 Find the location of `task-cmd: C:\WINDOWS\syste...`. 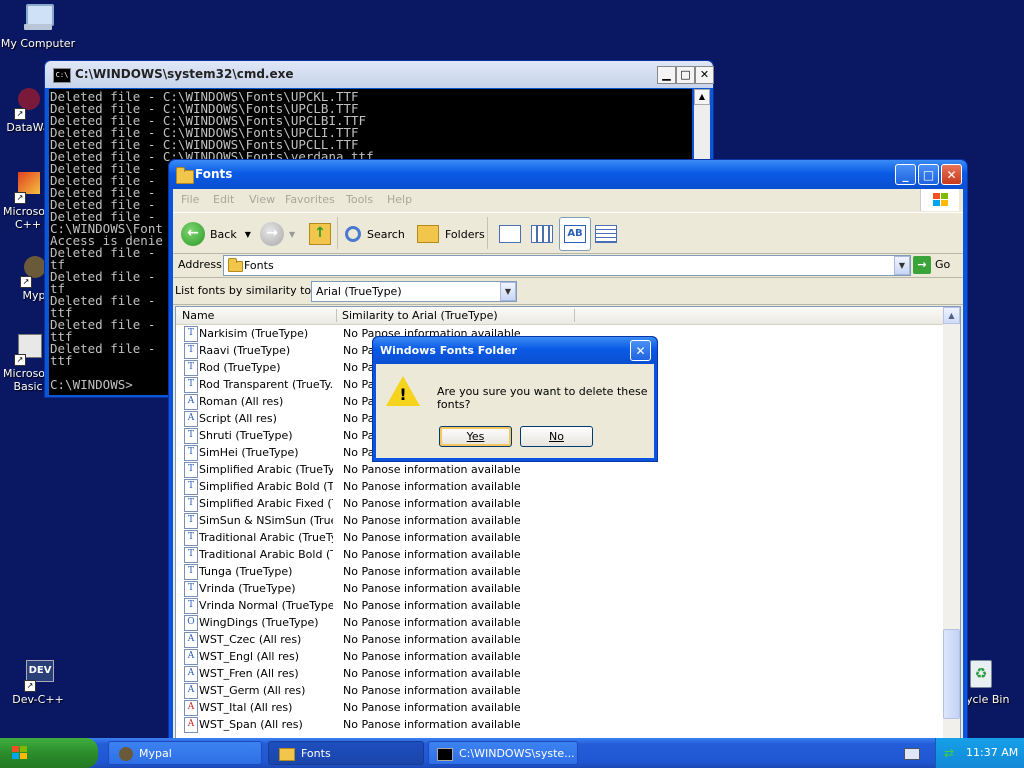

task-cmd: C:\WINDOWS\syste... is located at coordinates (503, 753).